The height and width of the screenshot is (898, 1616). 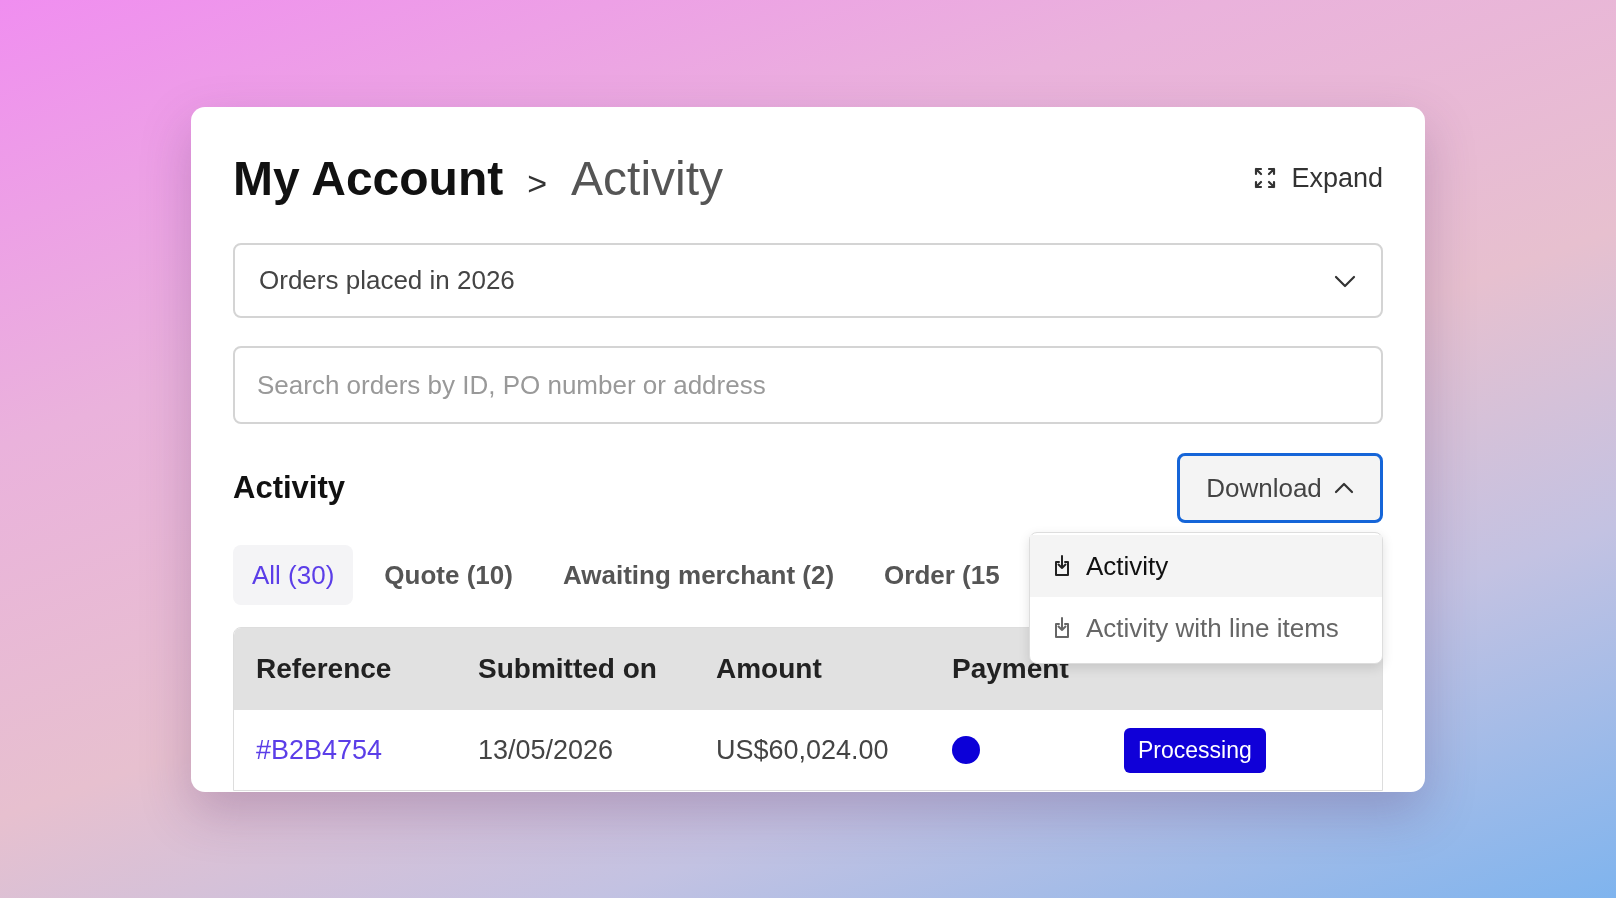 I want to click on chevron-down-icon, so click(x=1345, y=280).